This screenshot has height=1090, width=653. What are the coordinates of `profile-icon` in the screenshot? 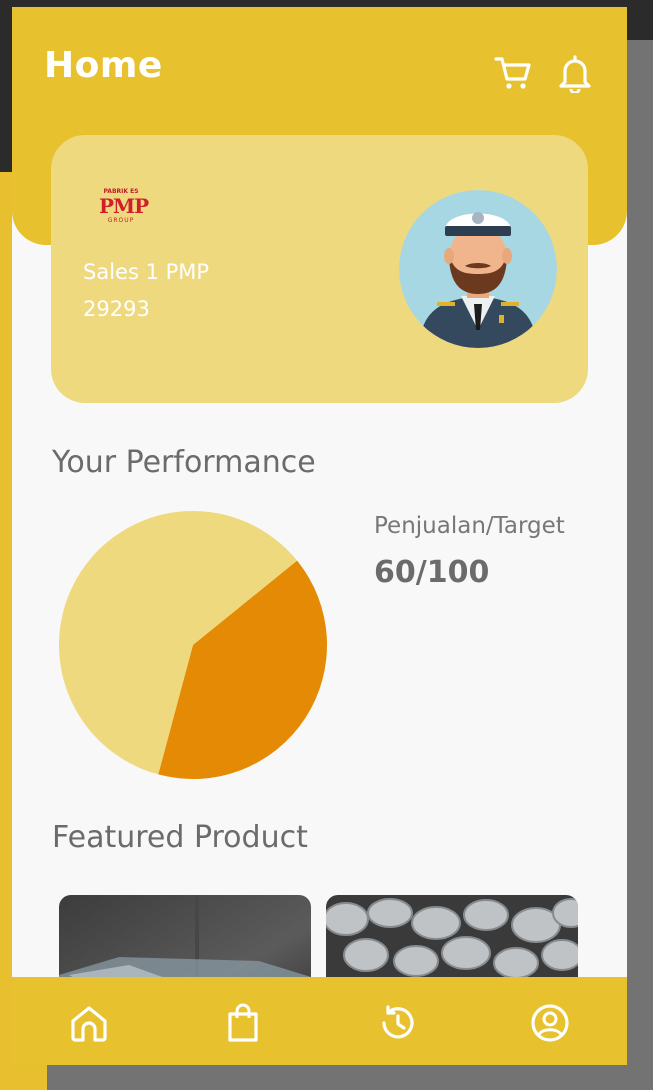 It's located at (550, 1023).